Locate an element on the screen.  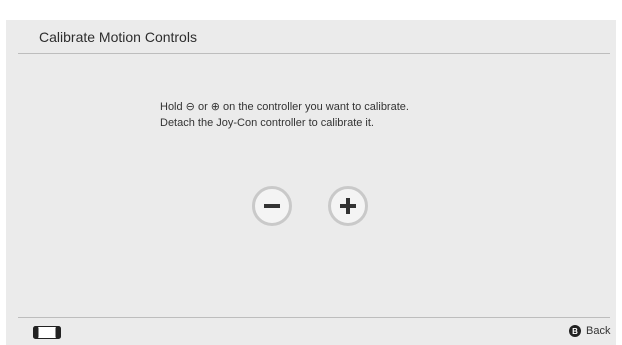
minus-icon is located at coordinates (272, 206).